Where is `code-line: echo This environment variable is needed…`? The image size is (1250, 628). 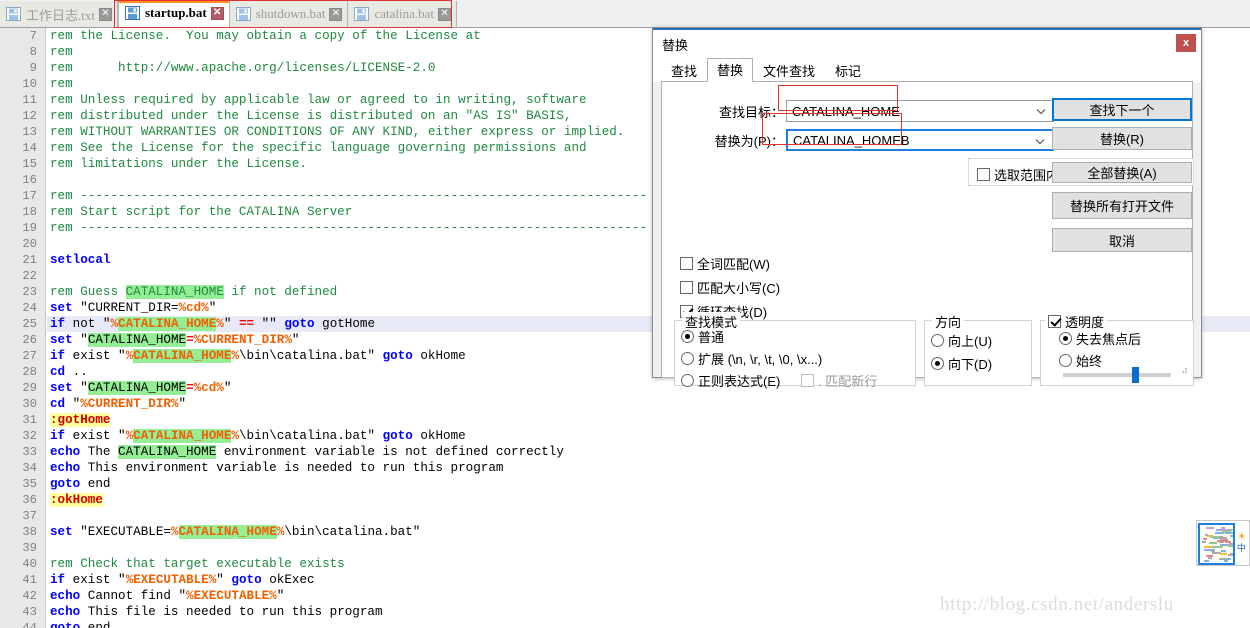
code-line: echo This environment variable is needed… is located at coordinates (648, 468).